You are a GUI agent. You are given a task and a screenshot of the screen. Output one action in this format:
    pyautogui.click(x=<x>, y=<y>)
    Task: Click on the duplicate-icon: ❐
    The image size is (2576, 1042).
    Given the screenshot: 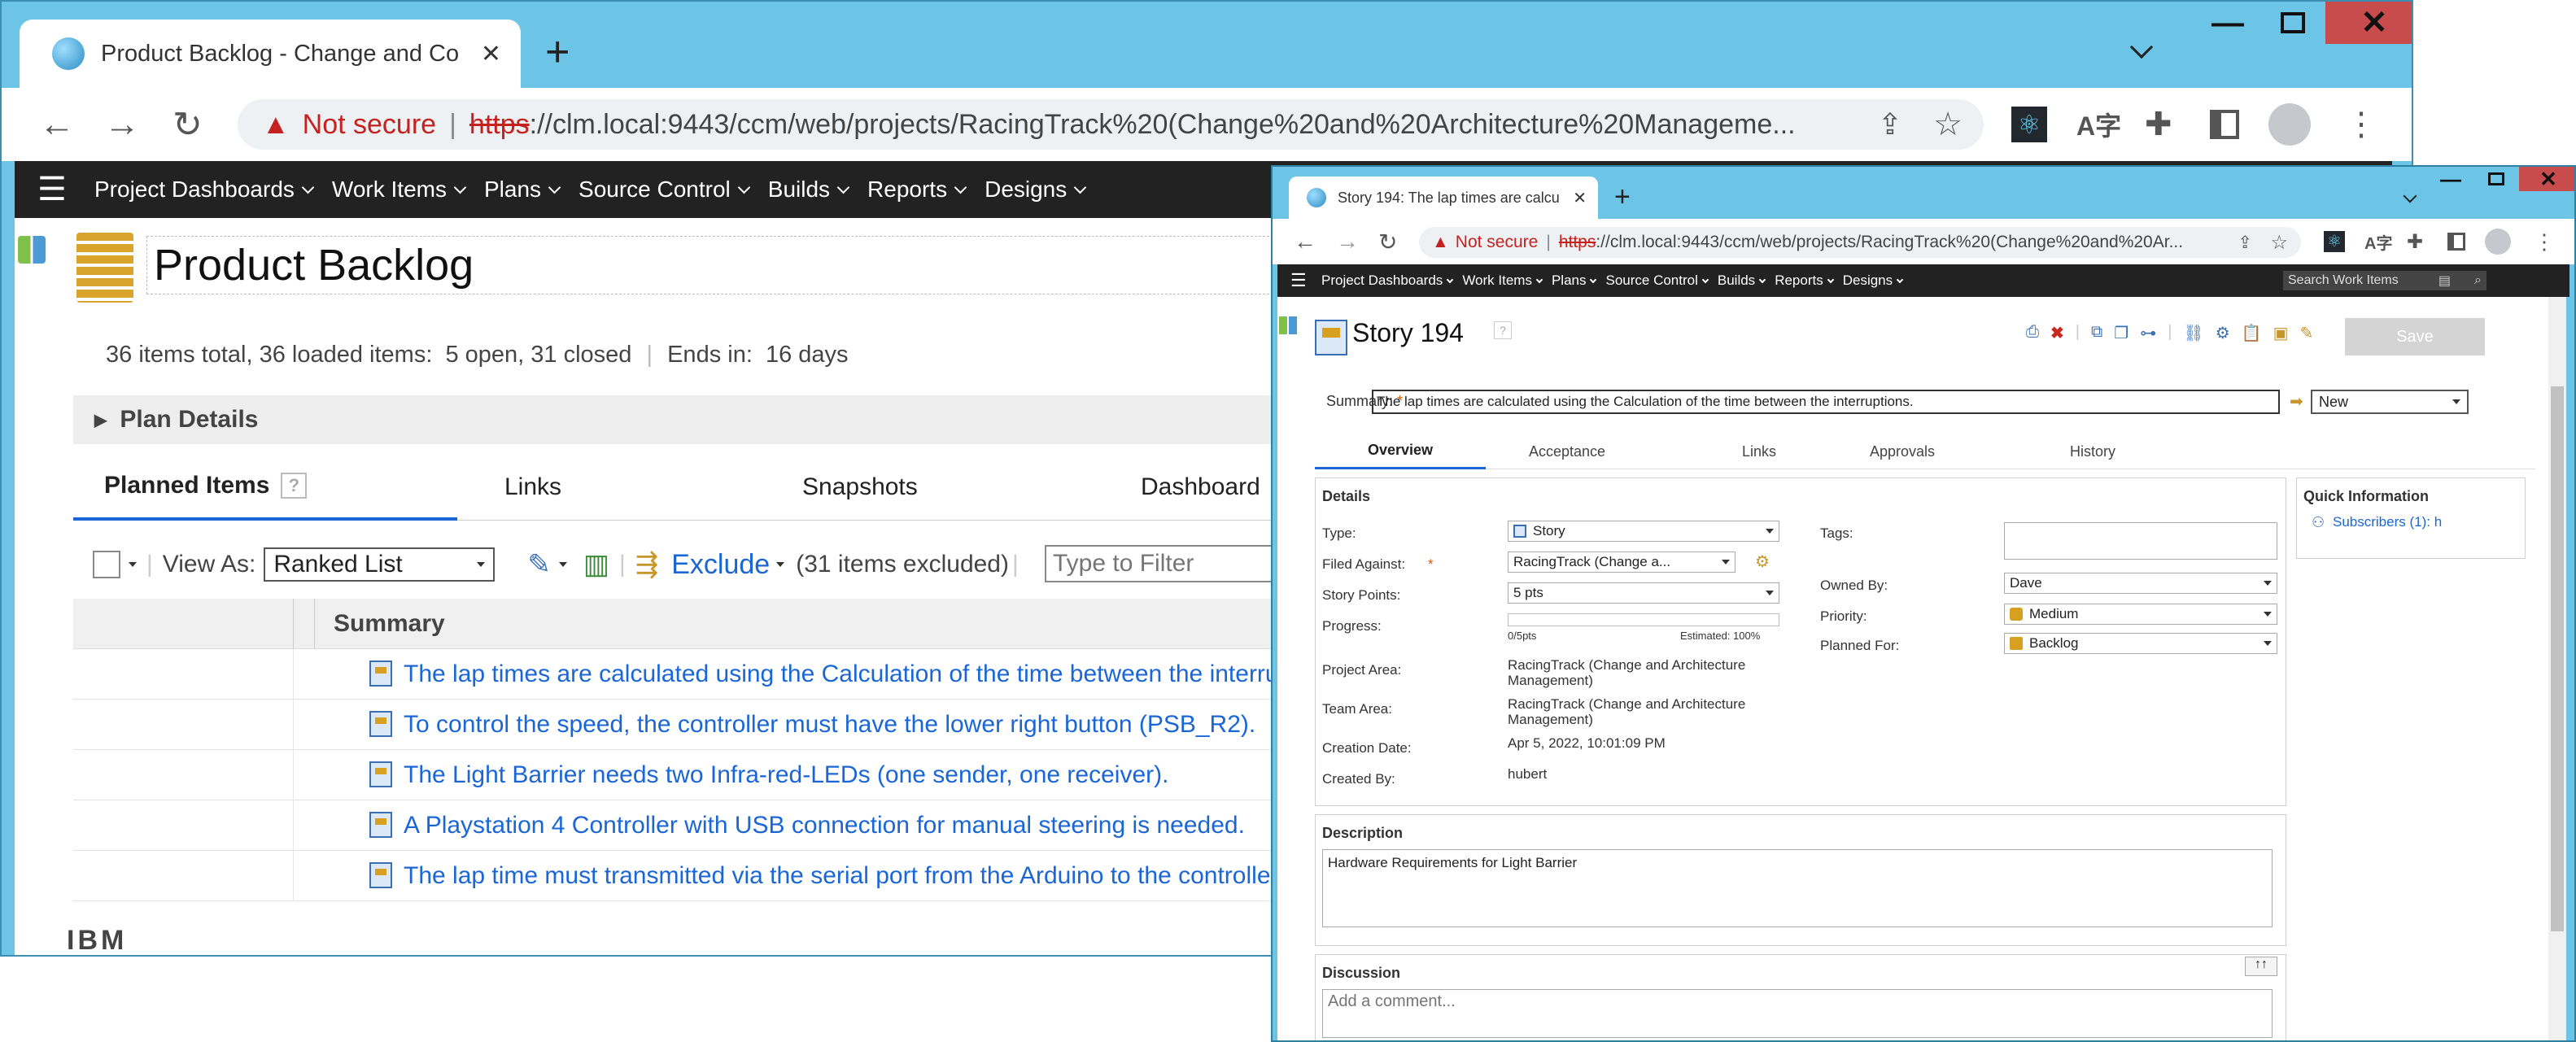 What is the action you would take?
    pyautogui.click(x=2121, y=333)
    